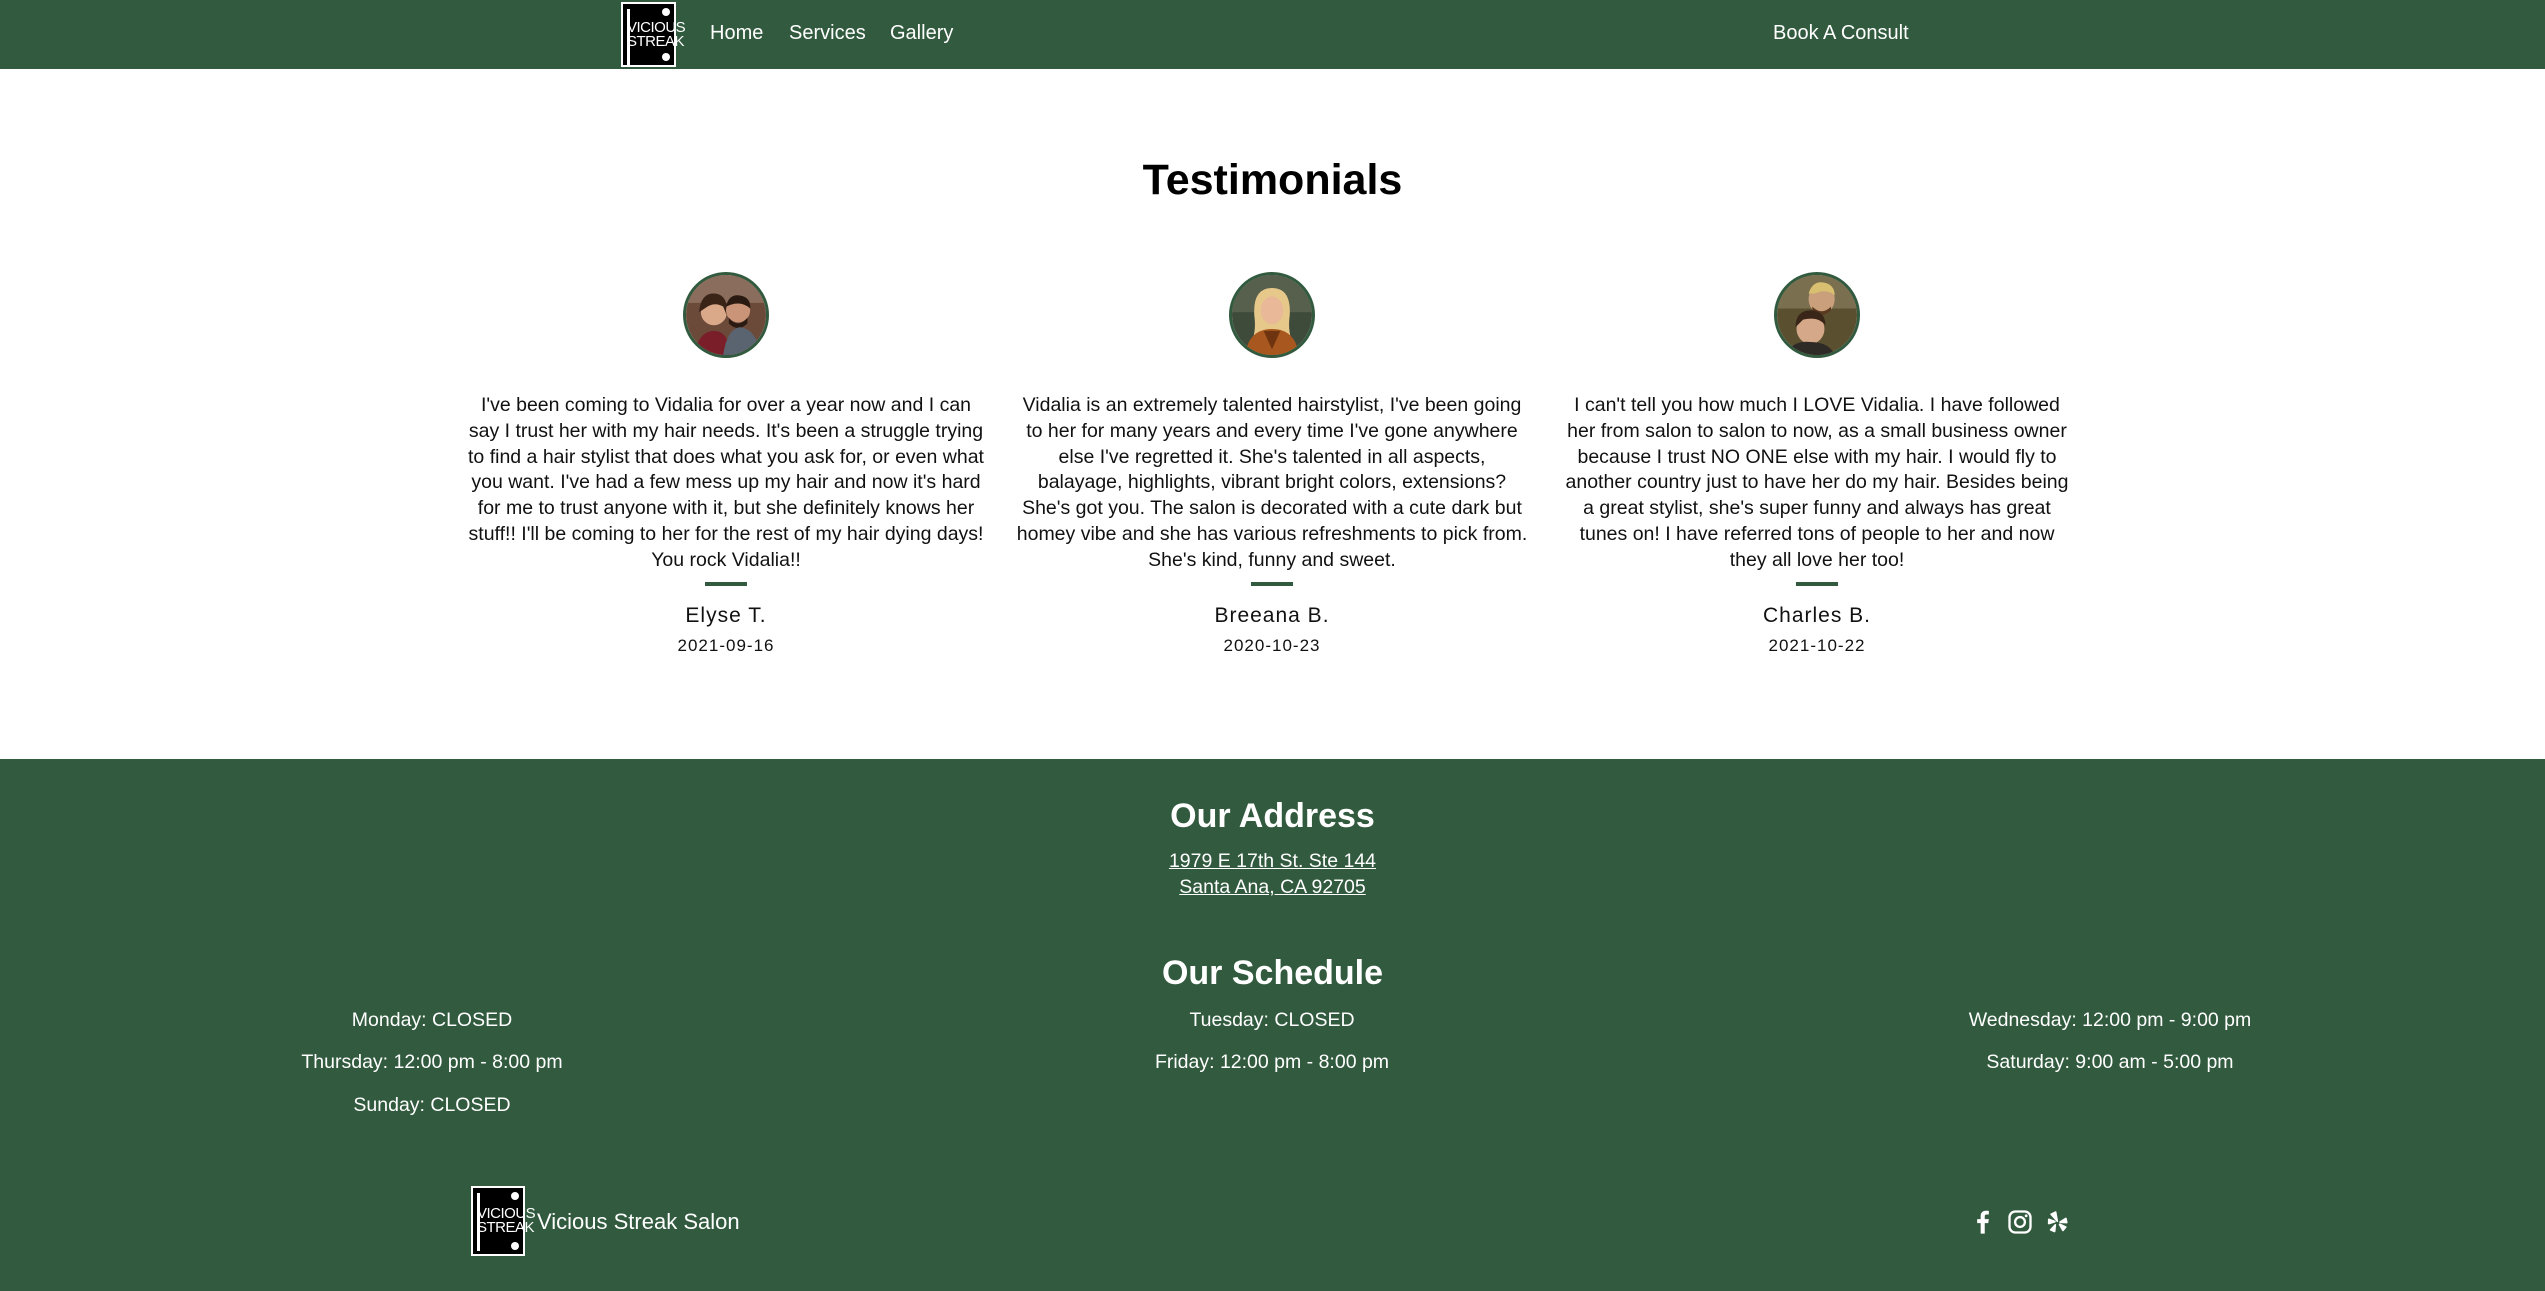  Describe the element at coordinates (1272, 1062) in the screenshot. I see `schedule-friday: Friday: 12:00 pm - 8:00 pm` at that location.